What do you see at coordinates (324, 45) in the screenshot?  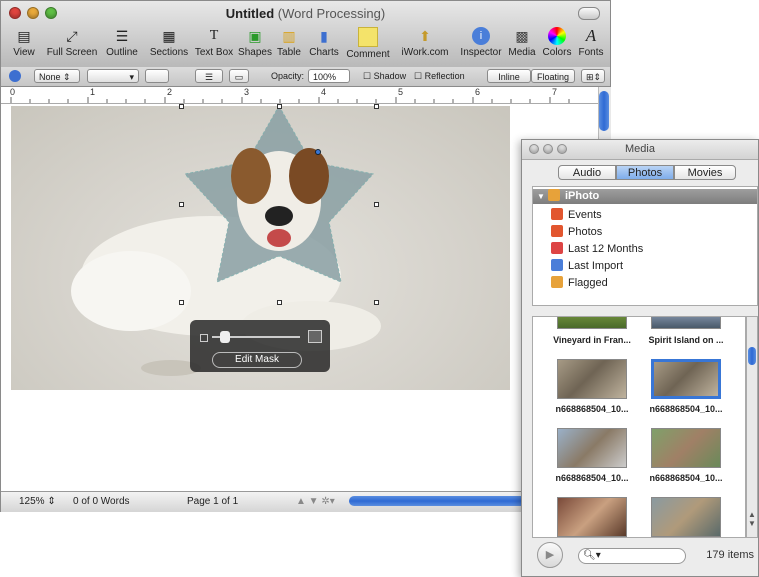 I see `charts-button: ▮ Charts` at bounding box center [324, 45].